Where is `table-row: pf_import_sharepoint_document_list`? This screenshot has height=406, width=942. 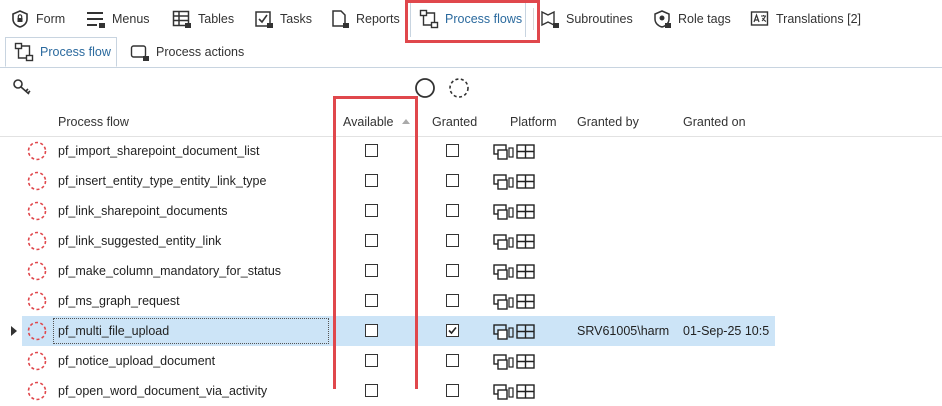 table-row: pf_import_sharepoint_document_list is located at coordinates (471, 151).